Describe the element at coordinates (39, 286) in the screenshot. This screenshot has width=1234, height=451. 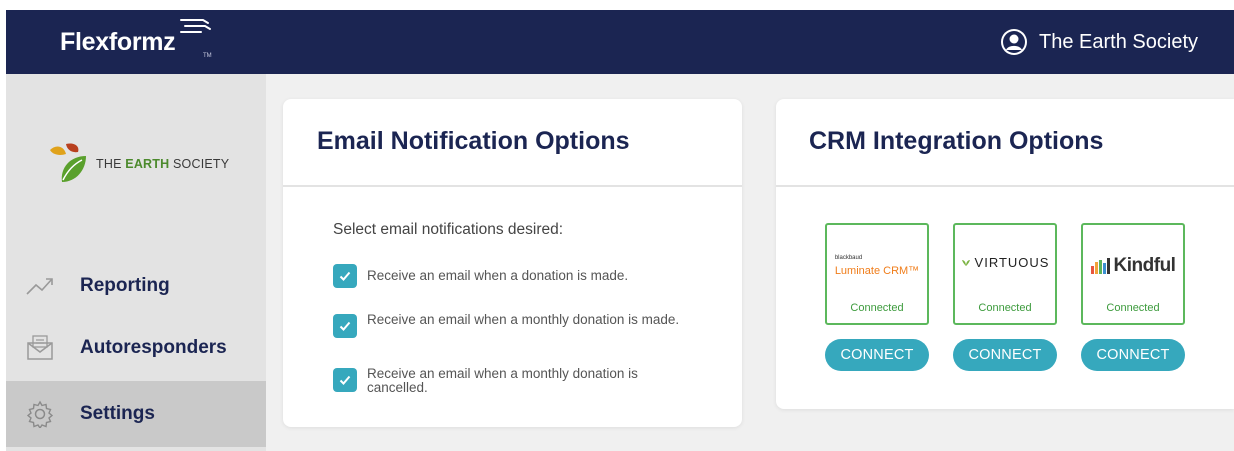
I see `trend-line-icon` at that location.